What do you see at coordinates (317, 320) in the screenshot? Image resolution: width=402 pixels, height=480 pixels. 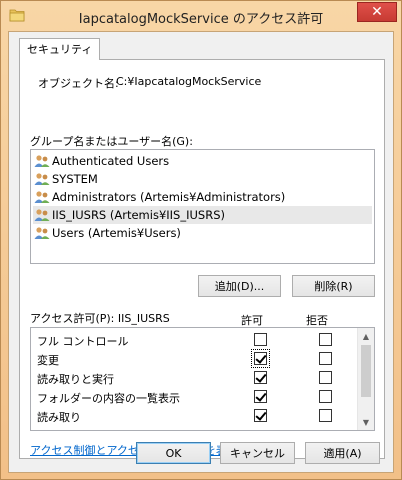 I see `deny-header: 拒否` at bounding box center [317, 320].